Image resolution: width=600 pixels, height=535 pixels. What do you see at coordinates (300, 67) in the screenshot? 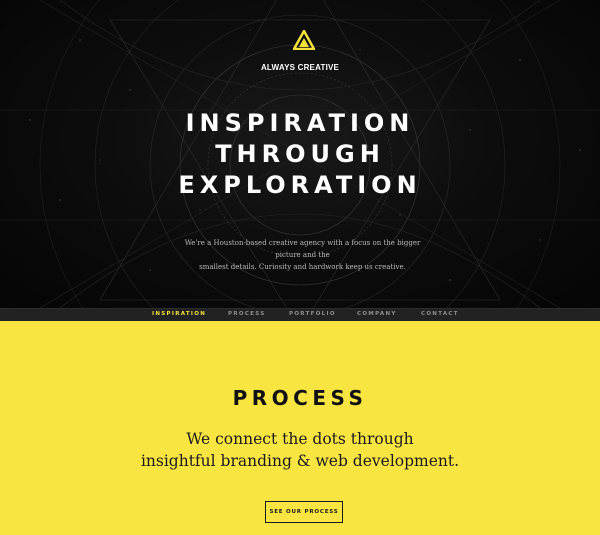
I see `brand-name: ALWAYS CREATIVE` at bounding box center [300, 67].